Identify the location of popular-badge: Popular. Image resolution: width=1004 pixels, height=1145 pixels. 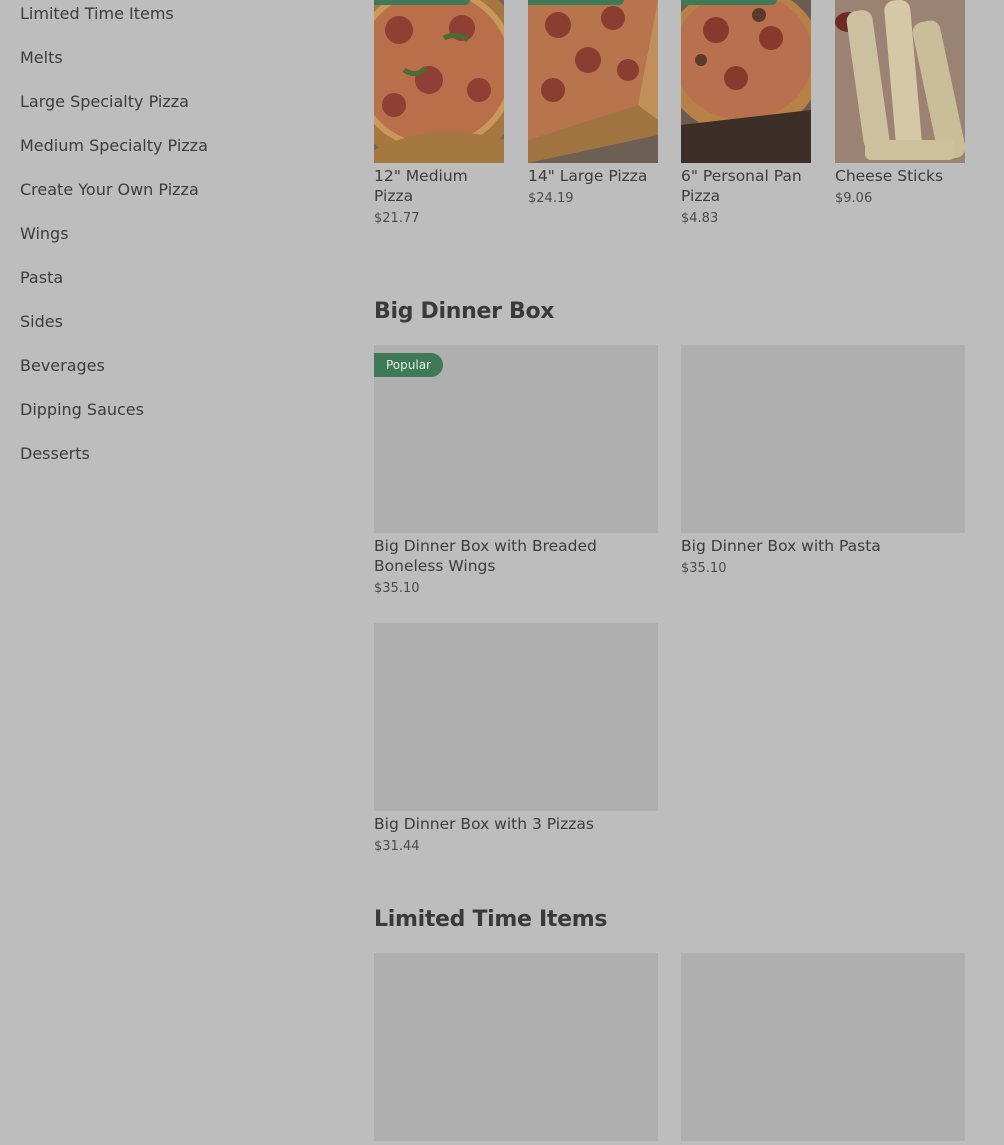
(408, 365).